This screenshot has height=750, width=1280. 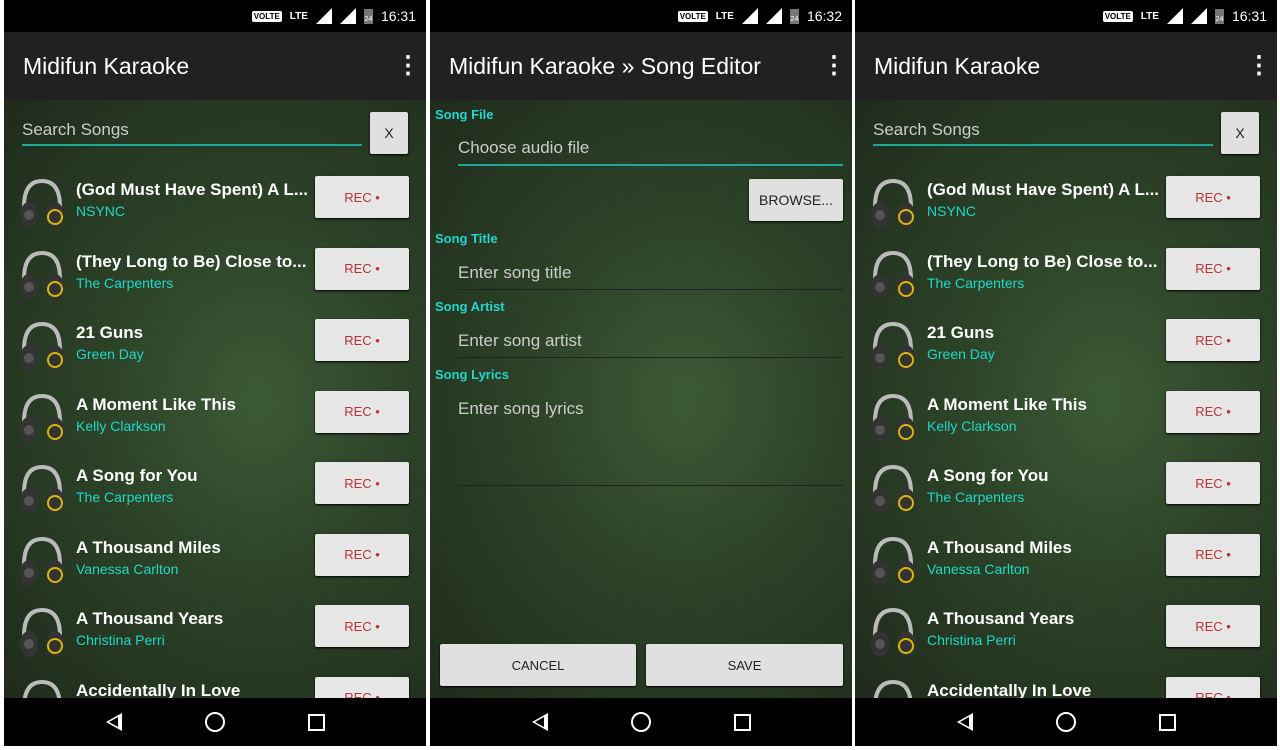 I want to click on song-artist: Kelly Clarkson, so click(x=972, y=425).